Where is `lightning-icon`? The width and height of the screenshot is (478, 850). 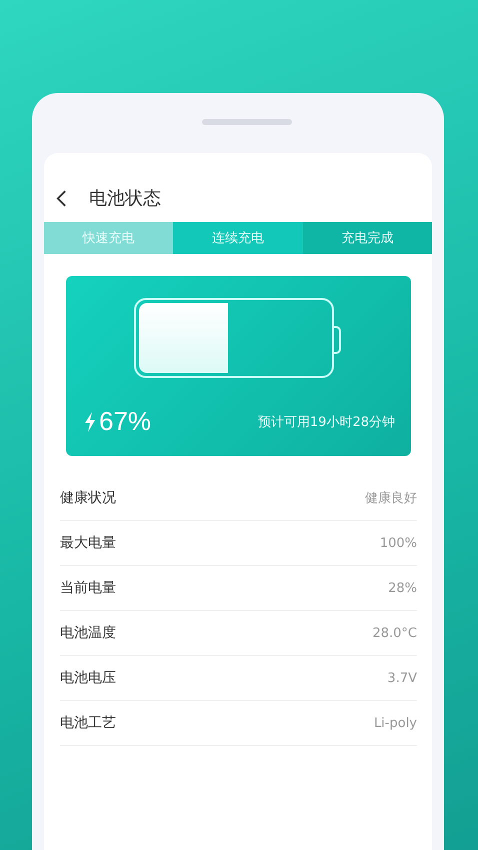 lightning-icon is located at coordinates (90, 422).